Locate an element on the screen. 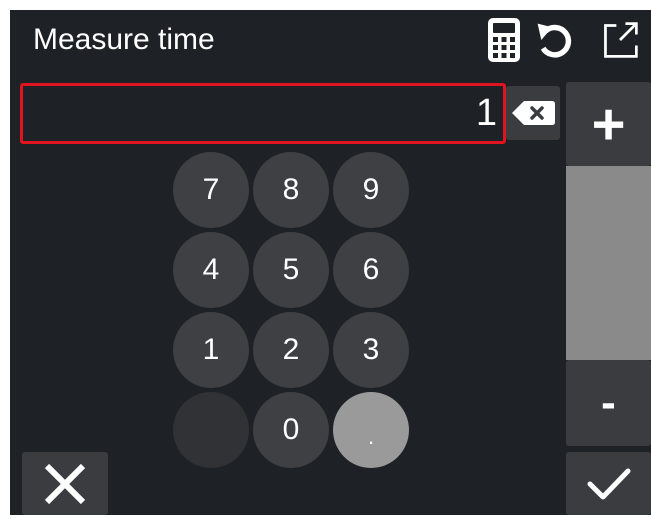 This screenshot has width=651, height=519. keypad-key-2: 2 is located at coordinates (291, 350).